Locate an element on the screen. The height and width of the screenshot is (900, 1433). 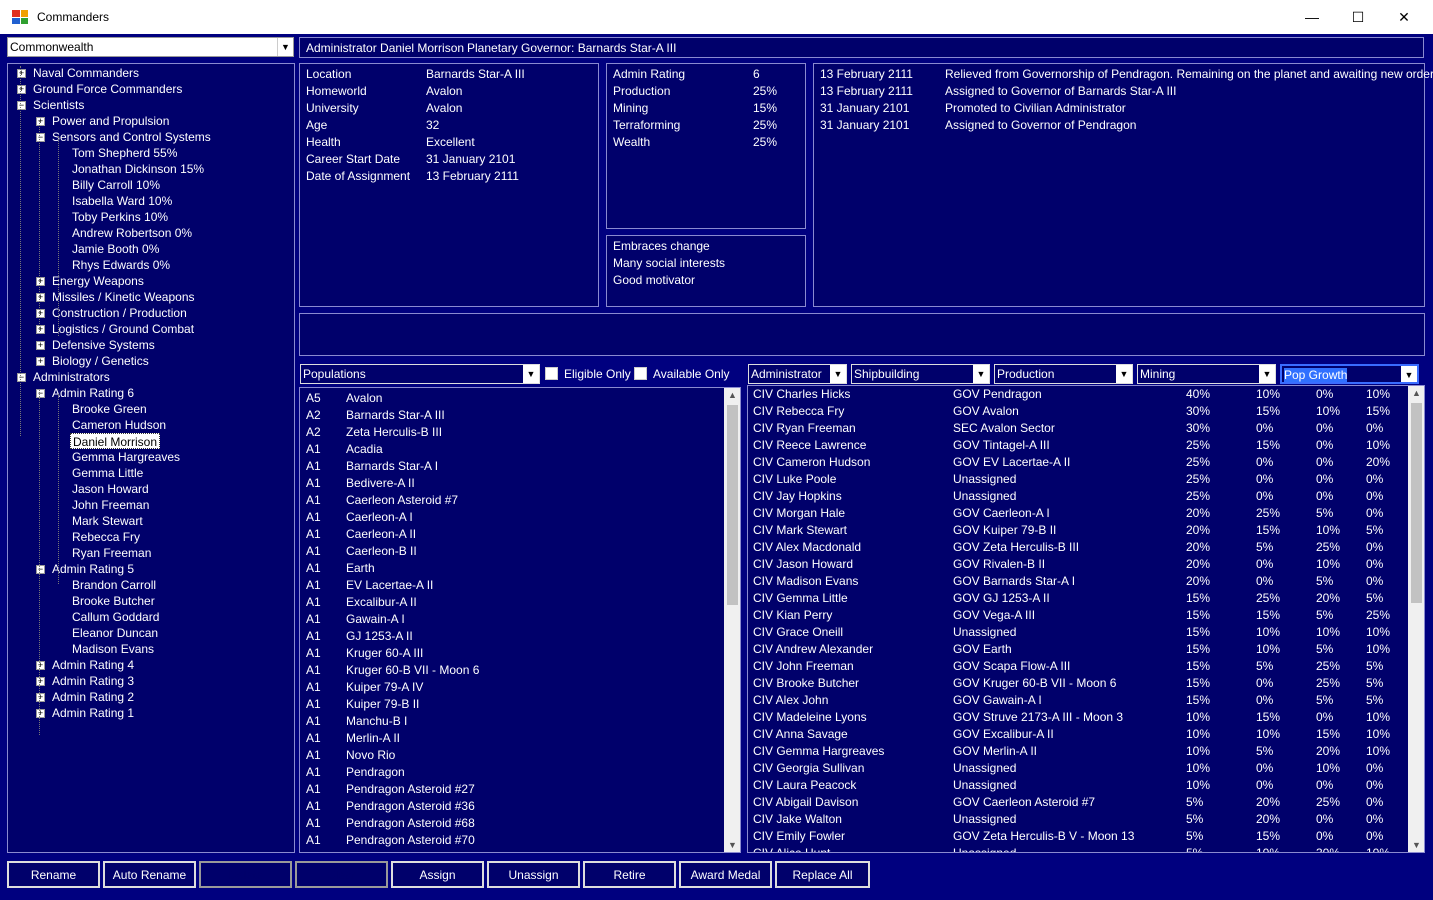
population-name: Caerleon-A II is located at coordinates (381, 534).